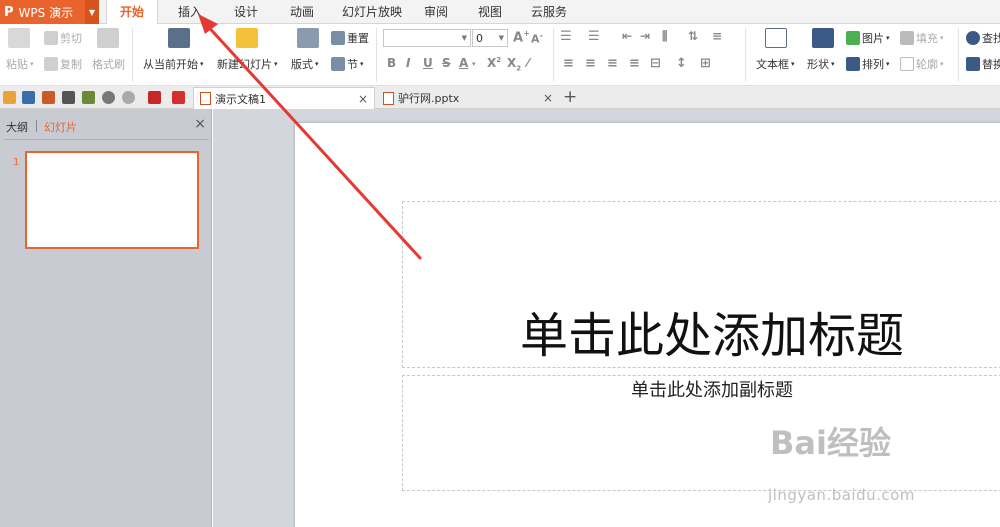  Describe the element at coordinates (178, 97) in the screenshot. I see `wps-cloud-icon` at that location.